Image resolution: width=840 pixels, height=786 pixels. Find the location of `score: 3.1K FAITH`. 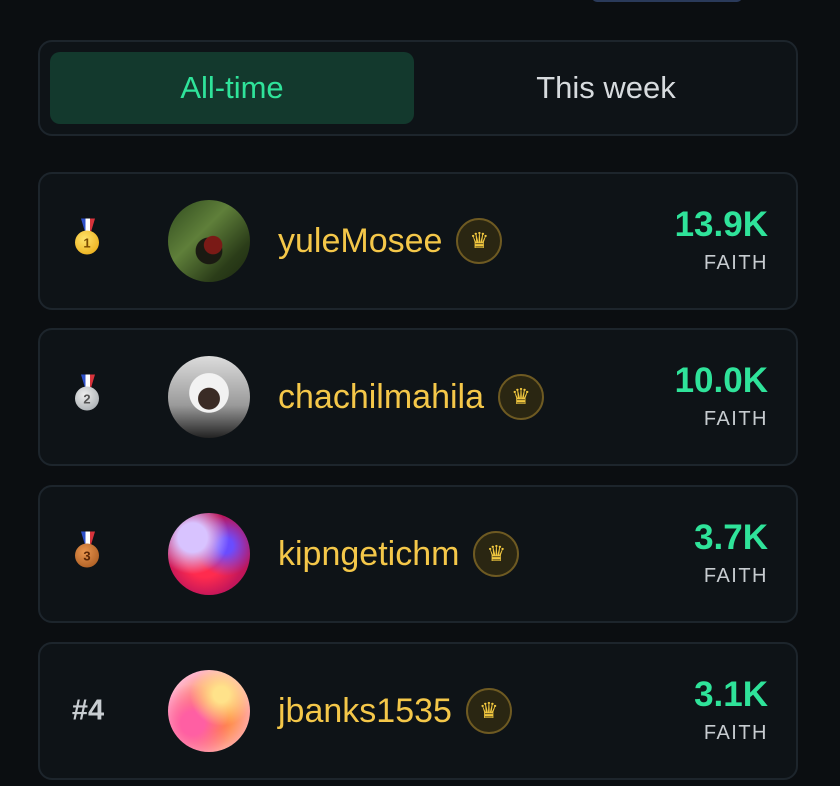

score: 3.1K FAITH is located at coordinates (731, 710).